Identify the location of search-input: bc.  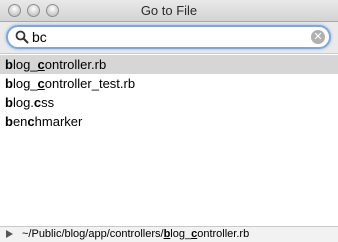
(39, 37).